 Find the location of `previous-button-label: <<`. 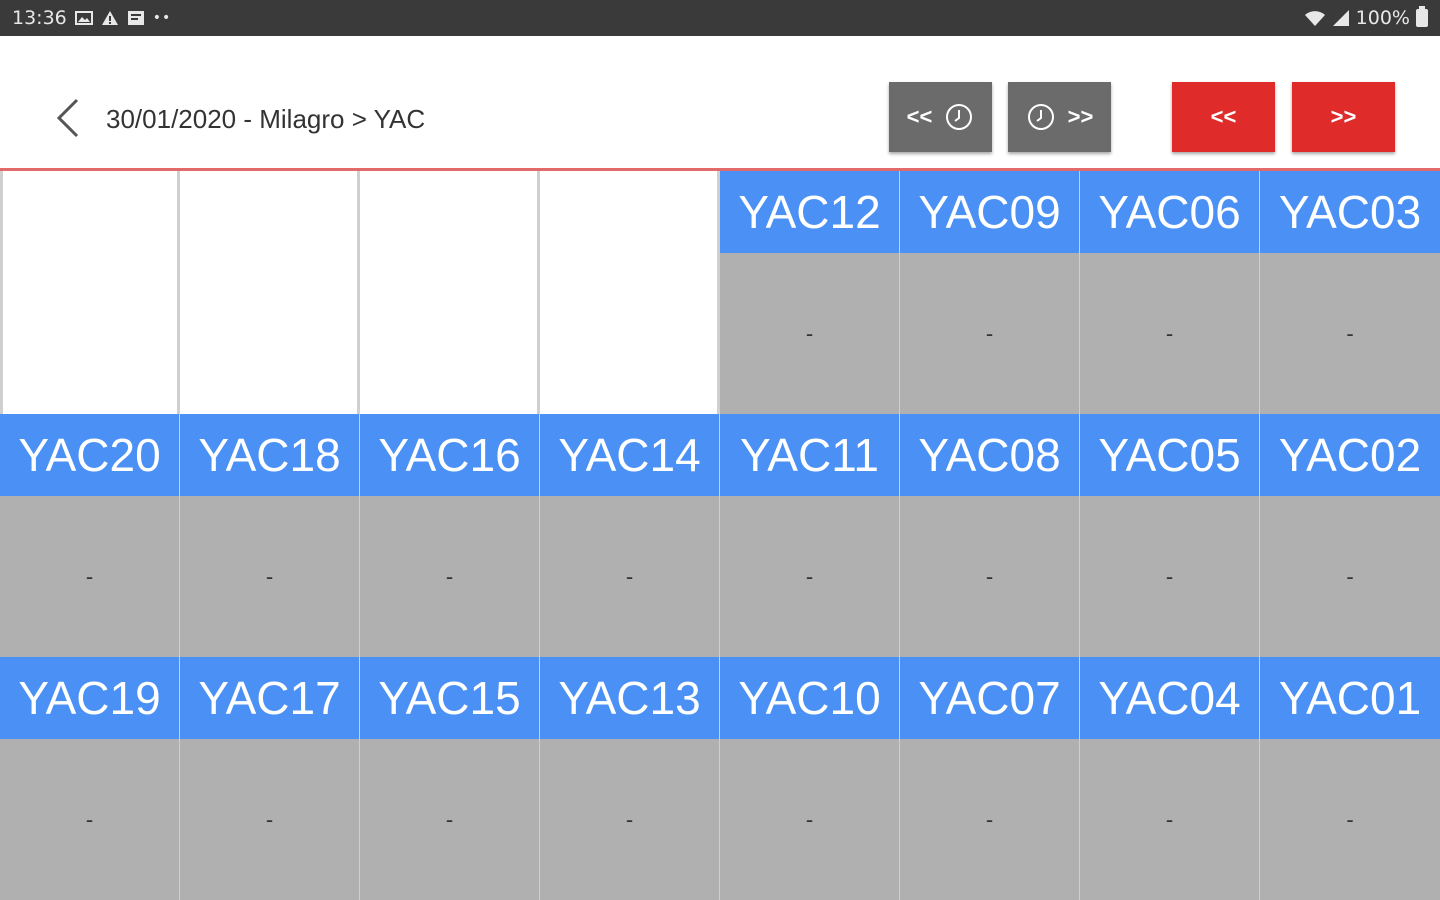

previous-button-label: << is located at coordinates (1223, 116).